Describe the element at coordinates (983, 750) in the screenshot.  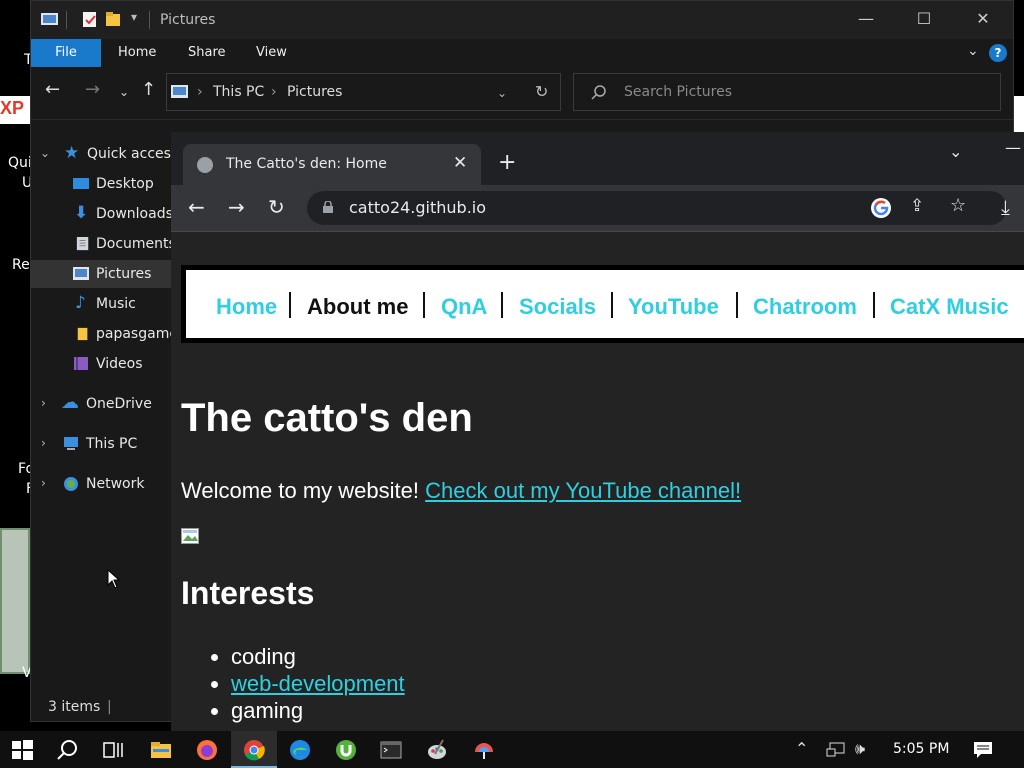
I see `notifications-icon` at that location.